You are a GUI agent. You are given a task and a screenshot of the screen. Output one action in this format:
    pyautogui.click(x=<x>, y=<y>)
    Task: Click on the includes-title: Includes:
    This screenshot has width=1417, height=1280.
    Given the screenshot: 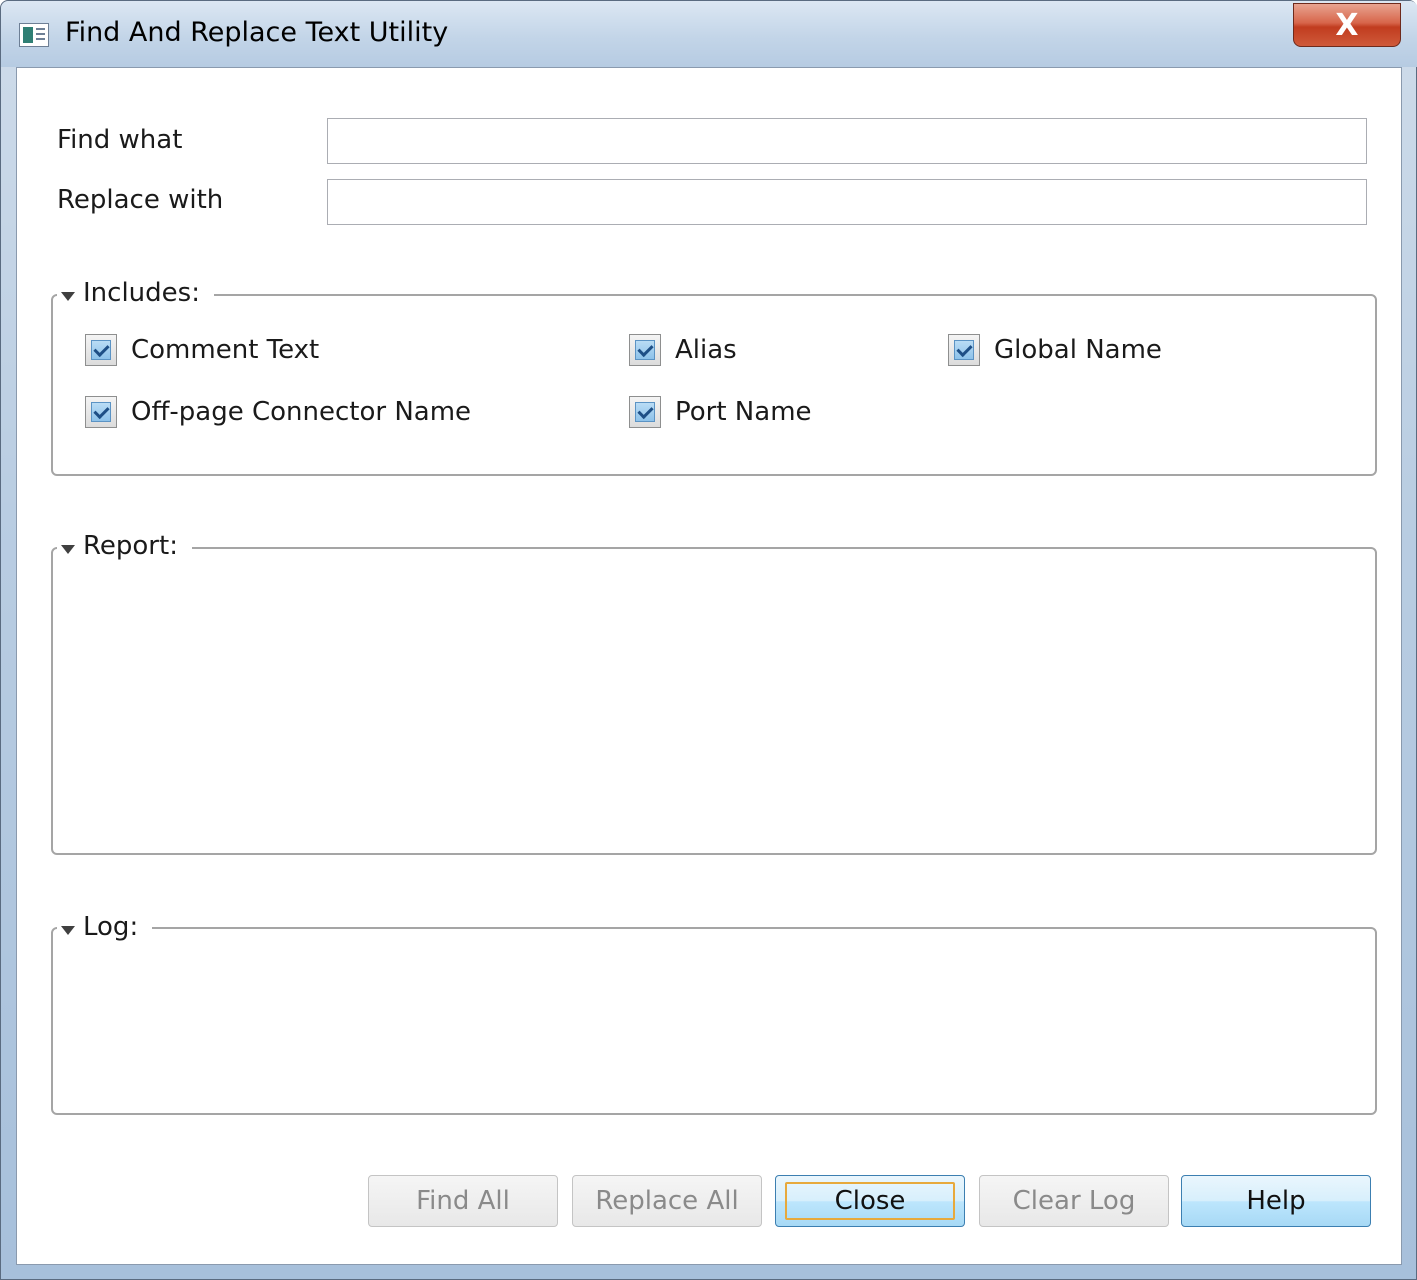 What is the action you would take?
    pyautogui.click(x=141, y=293)
    